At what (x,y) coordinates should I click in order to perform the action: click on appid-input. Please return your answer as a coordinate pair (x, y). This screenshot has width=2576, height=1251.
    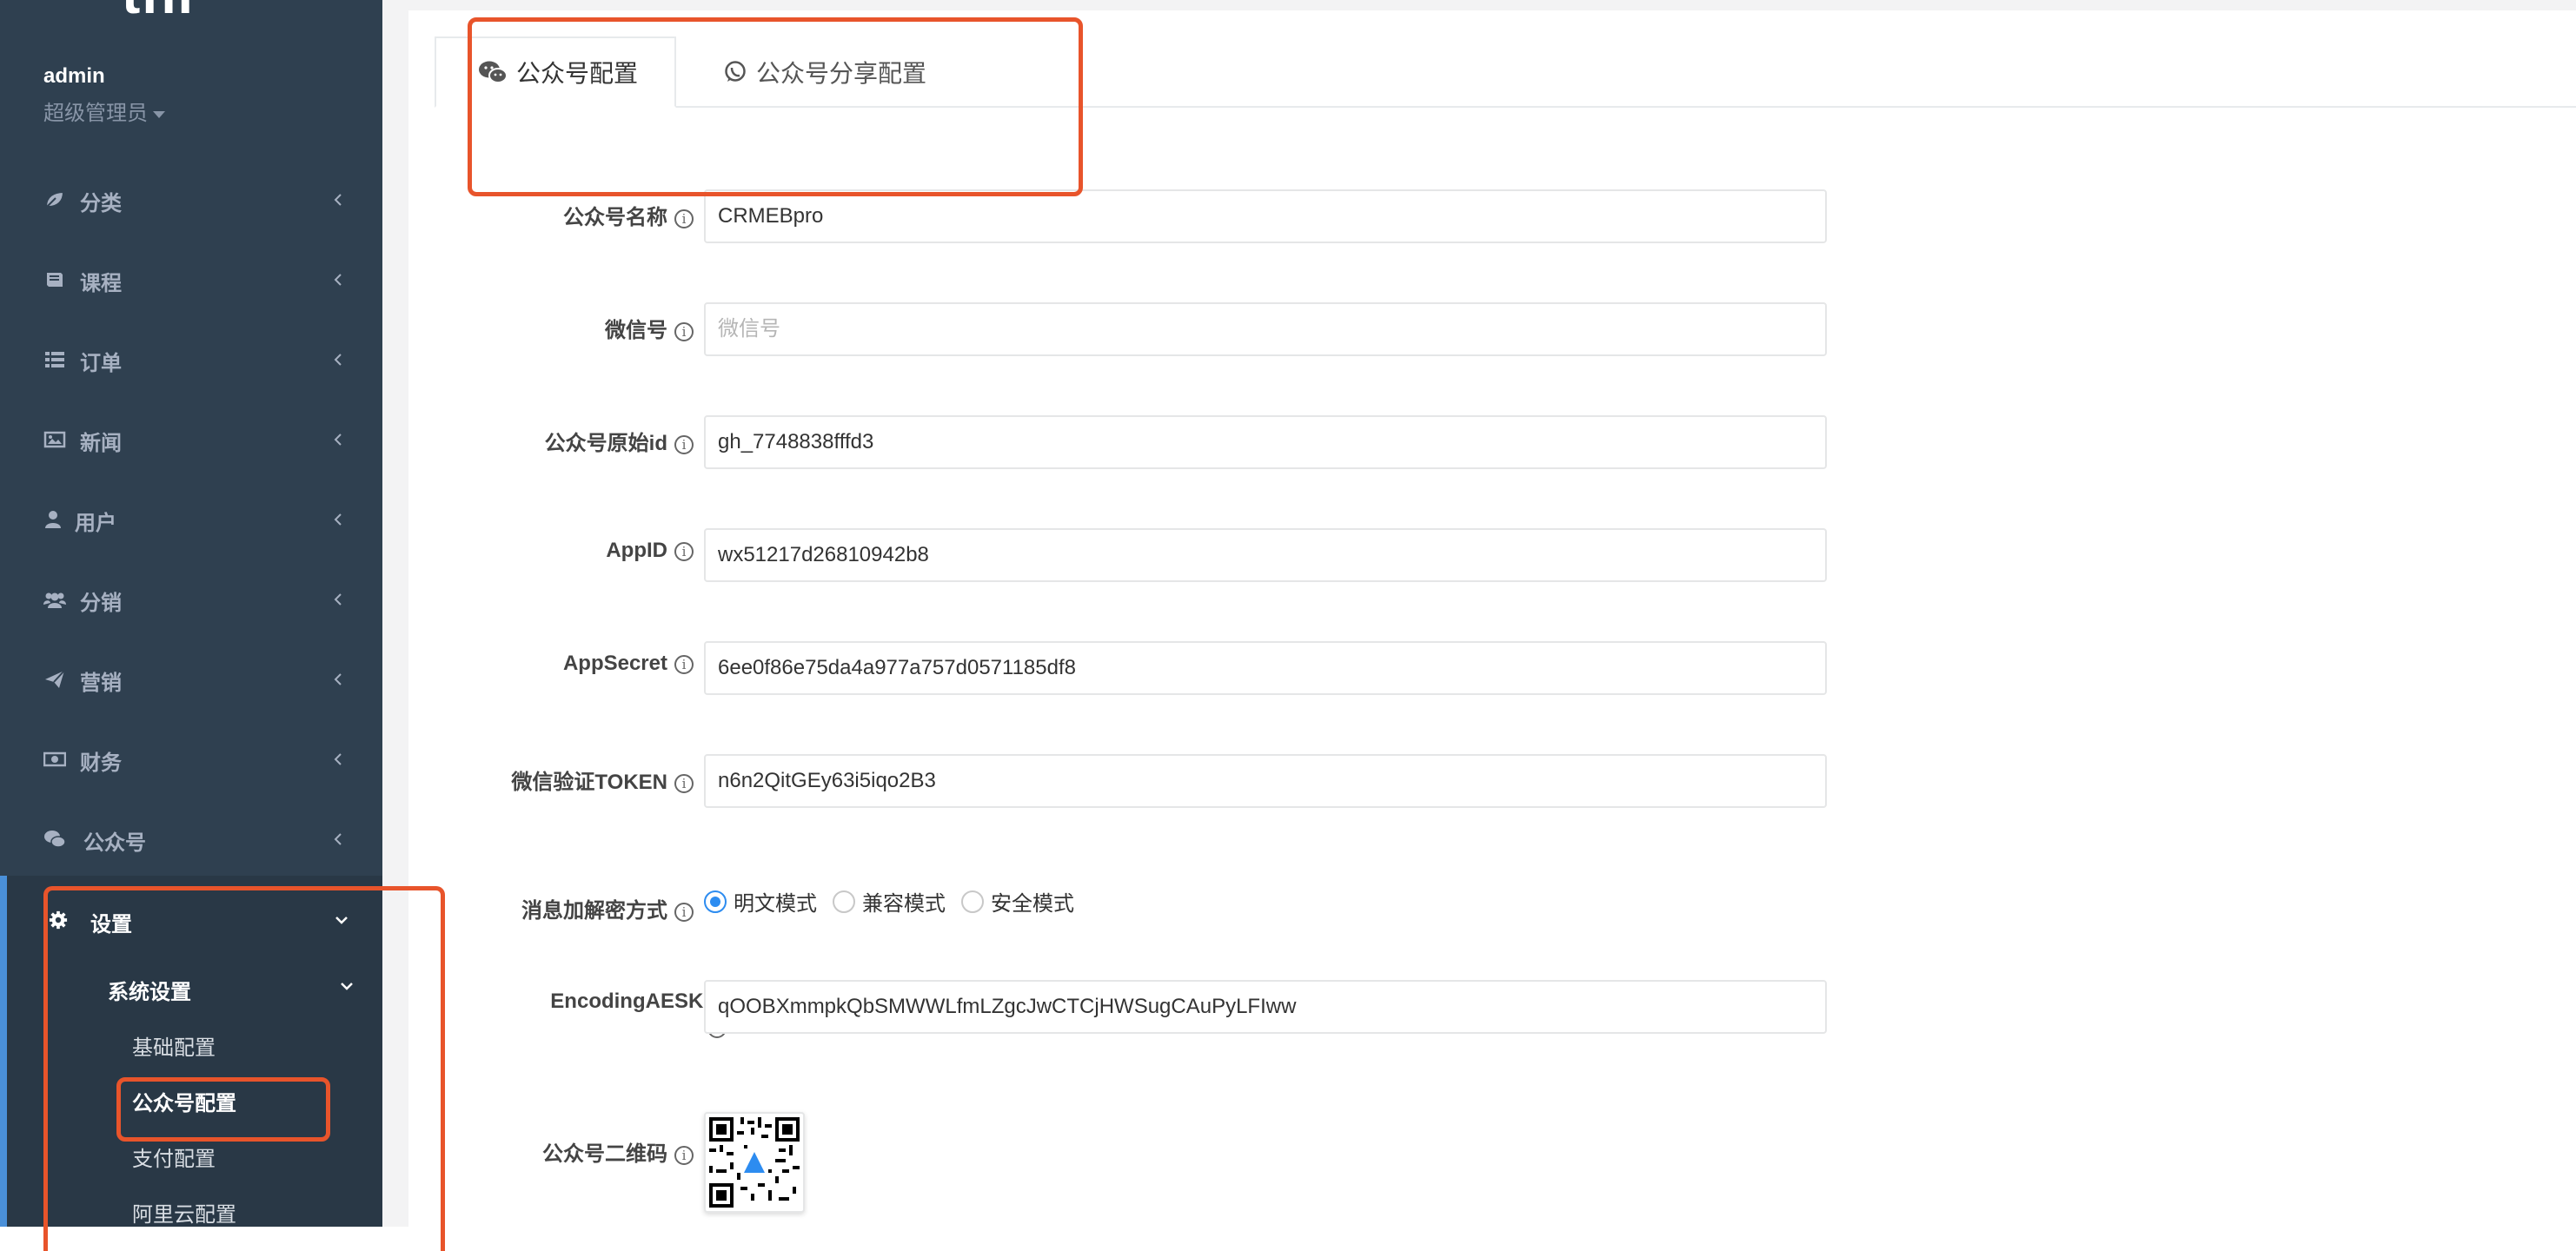
    Looking at the image, I should click on (1265, 555).